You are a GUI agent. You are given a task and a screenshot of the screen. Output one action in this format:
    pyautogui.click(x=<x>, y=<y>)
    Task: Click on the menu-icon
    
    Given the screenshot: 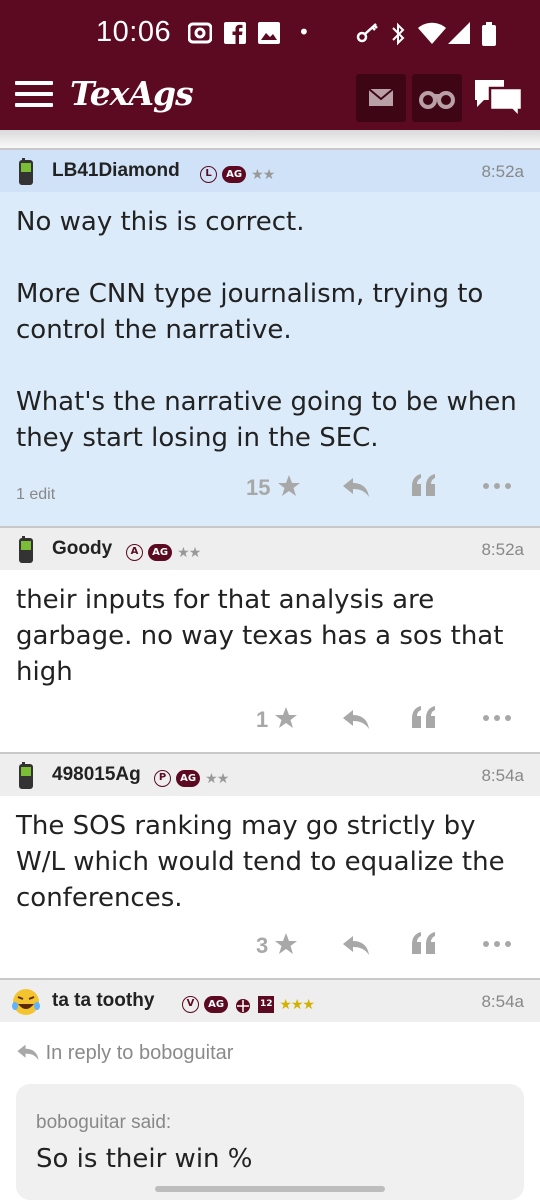 What is the action you would take?
    pyautogui.click(x=34, y=96)
    